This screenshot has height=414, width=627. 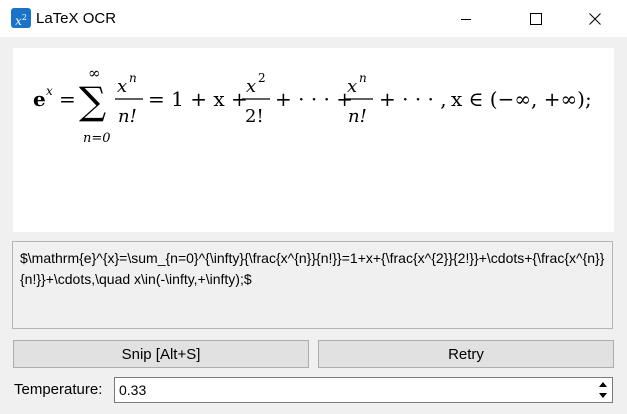 What do you see at coordinates (49, 91) in the screenshot?
I see `lhs-exponent: x` at bounding box center [49, 91].